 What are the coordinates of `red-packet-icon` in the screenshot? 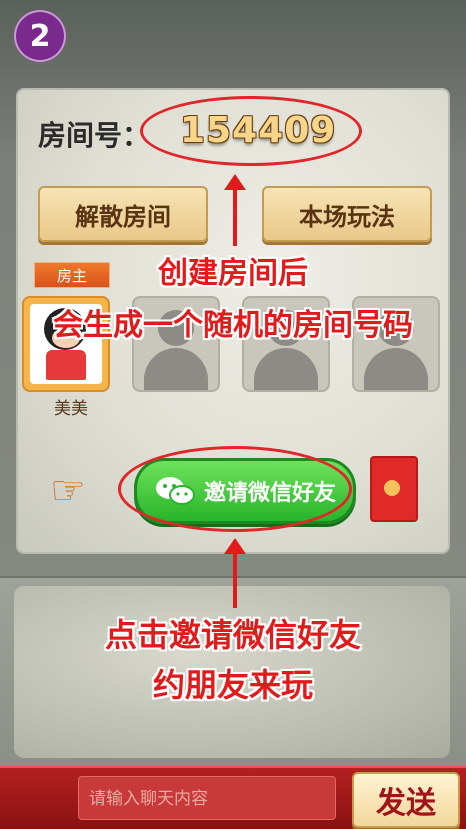 It's located at (394, 489).